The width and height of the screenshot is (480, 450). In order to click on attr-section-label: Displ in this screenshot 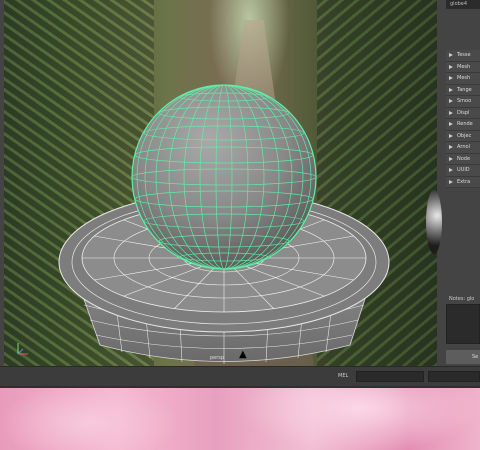, I will do `click(463, 112)`.